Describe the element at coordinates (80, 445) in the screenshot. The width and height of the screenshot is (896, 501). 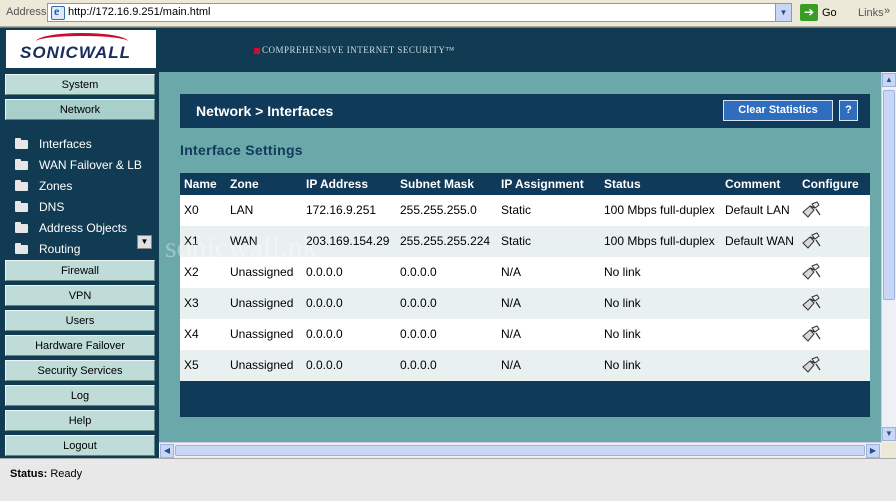
I see `nav-logout: Logout` at that location.